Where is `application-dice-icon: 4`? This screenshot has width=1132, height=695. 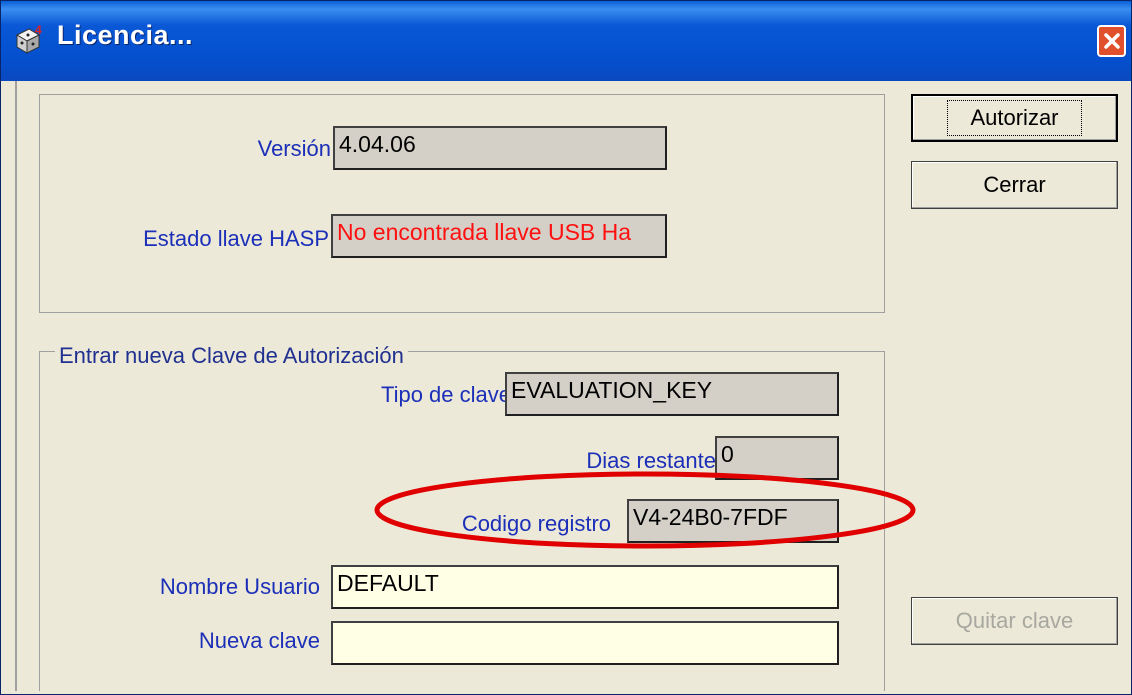
application-dice-icon: 4 is located at coordinates (28, 38).